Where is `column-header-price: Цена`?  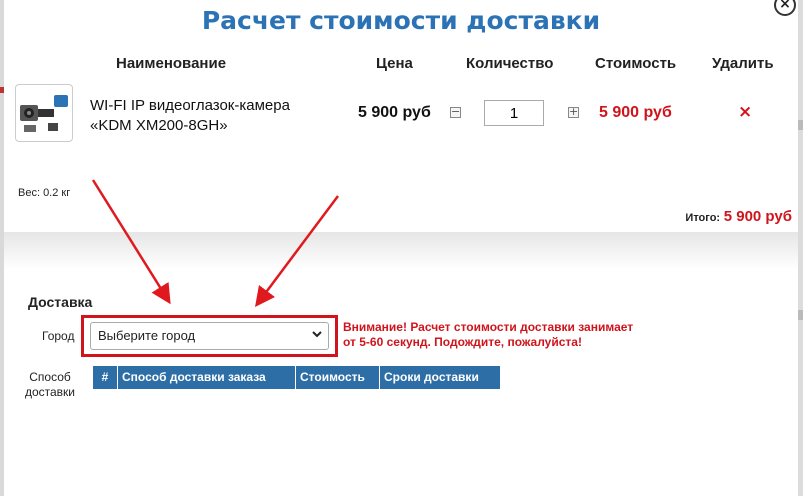 column-header-price: Цена is located at coordinates (394, 63).